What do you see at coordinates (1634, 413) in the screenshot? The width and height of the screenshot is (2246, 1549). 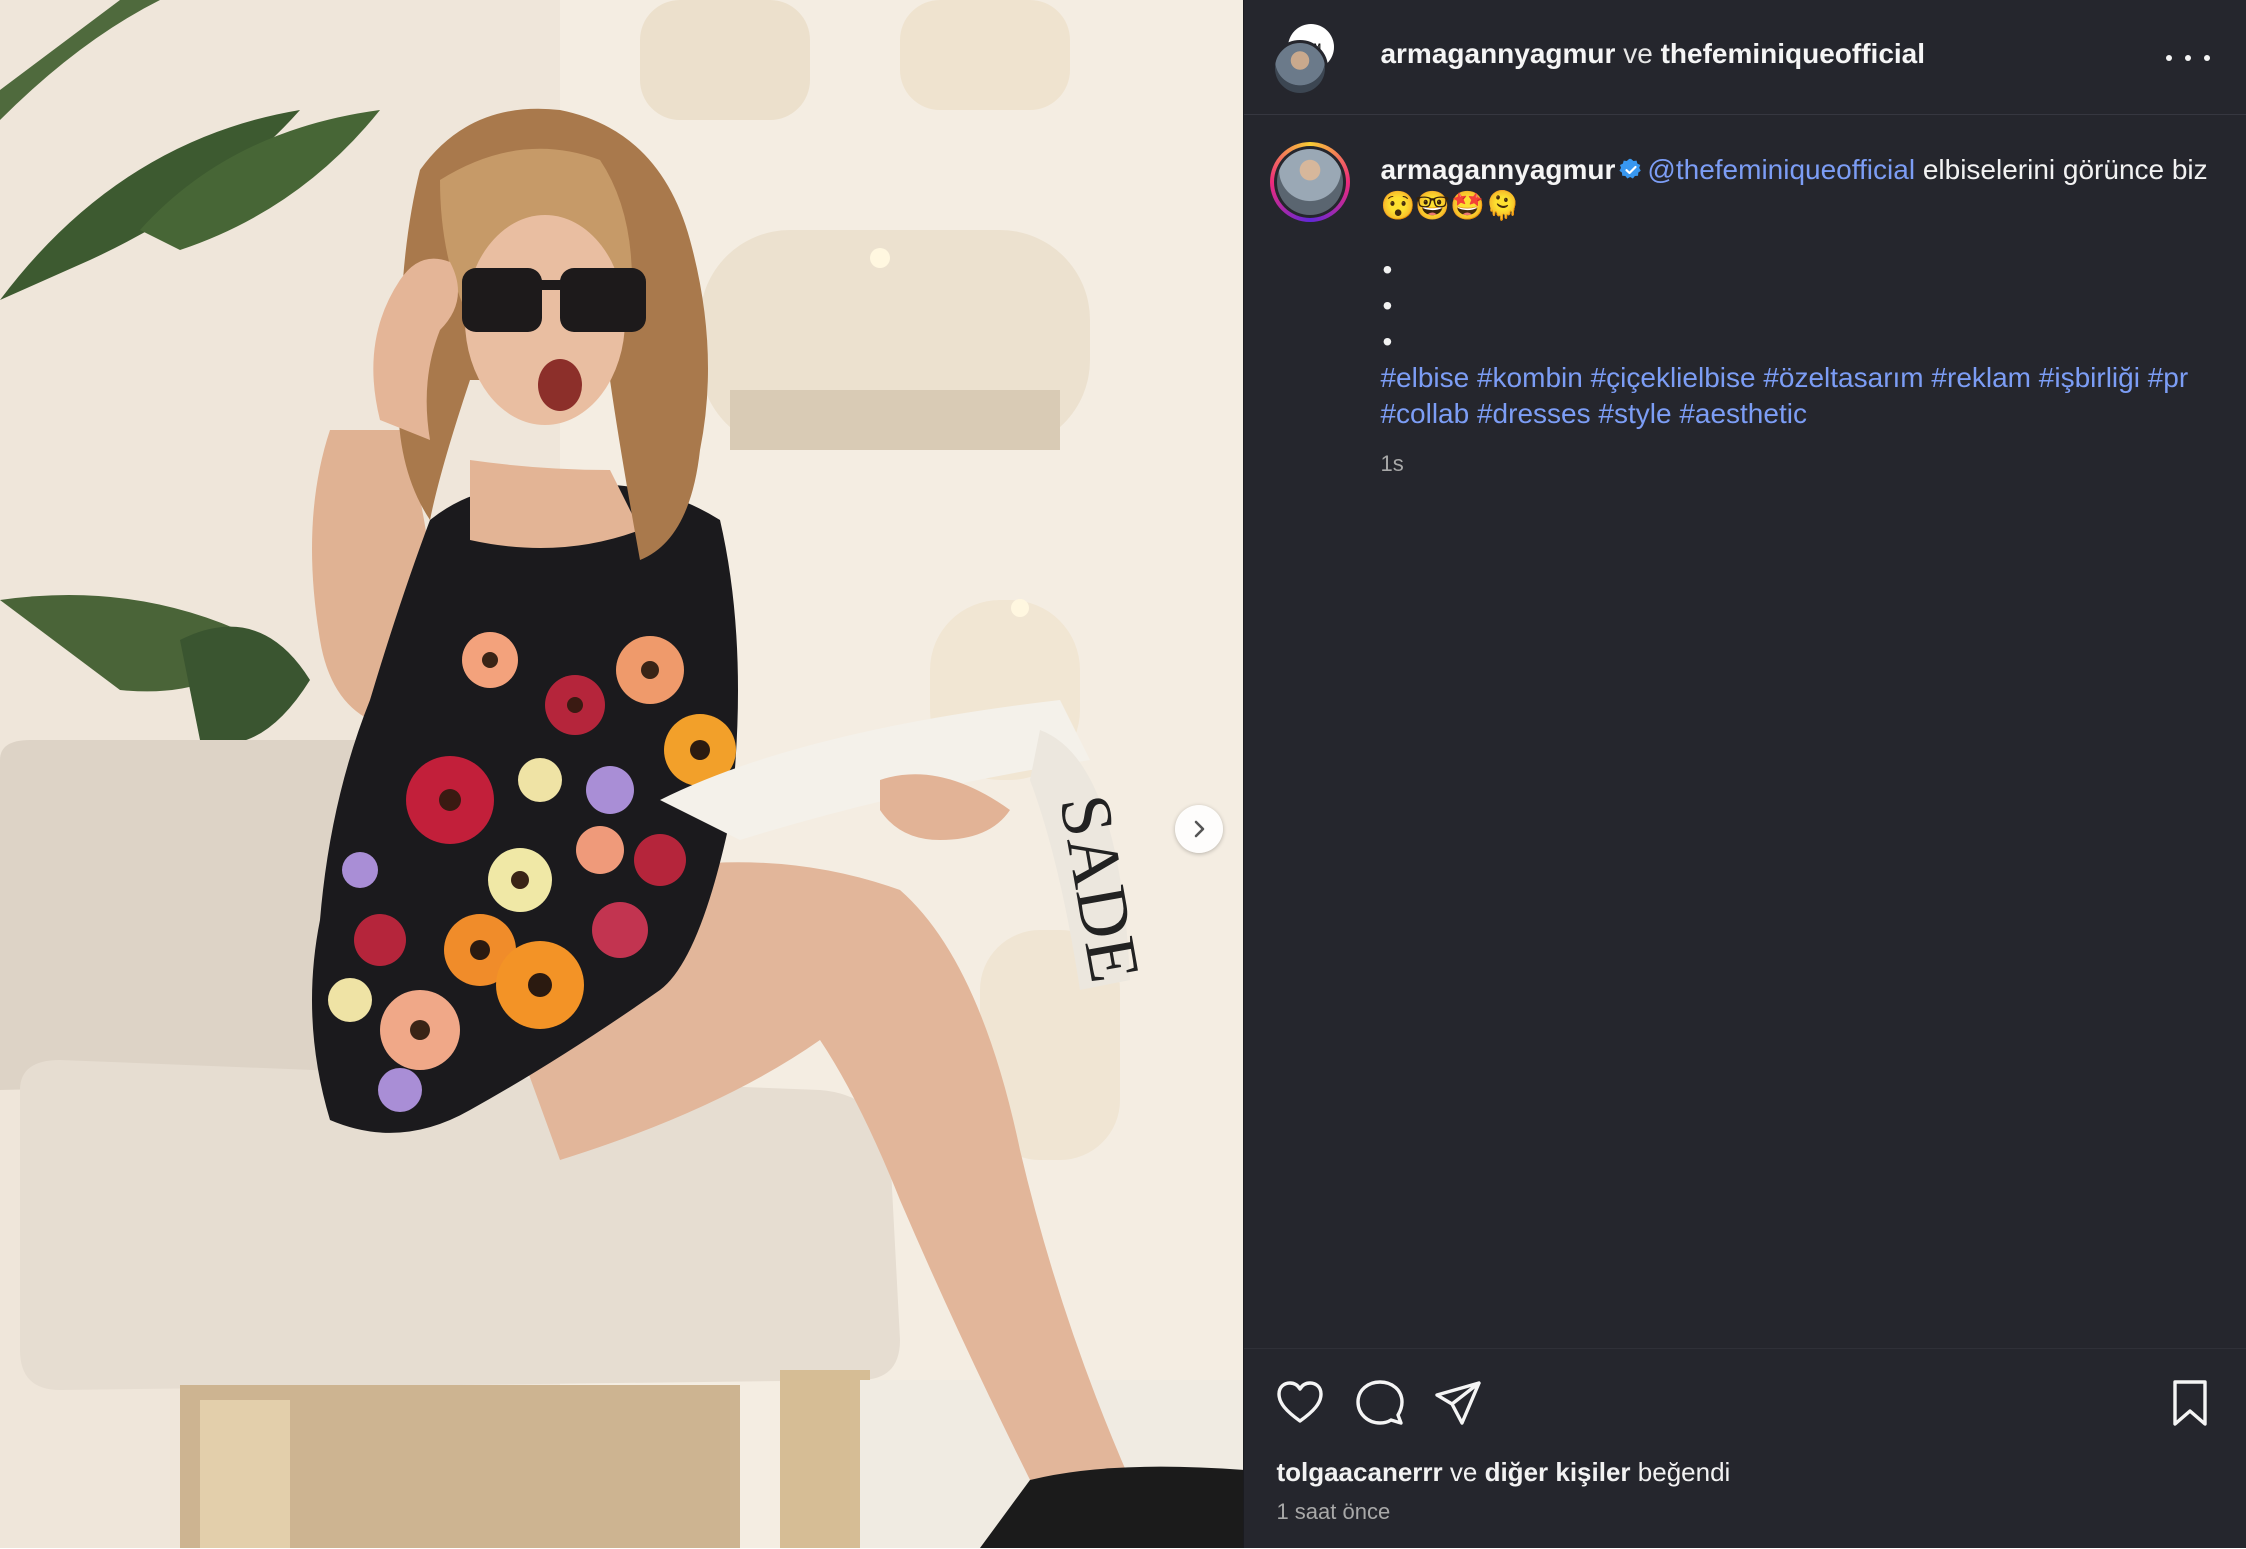 I see `hashtag-link: #style` at bounding box center [1634, 413].